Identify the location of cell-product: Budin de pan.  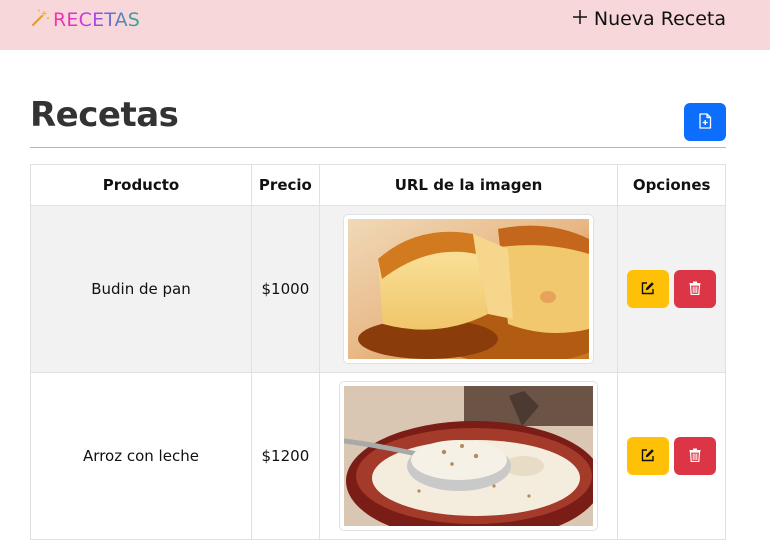
(141, 289).